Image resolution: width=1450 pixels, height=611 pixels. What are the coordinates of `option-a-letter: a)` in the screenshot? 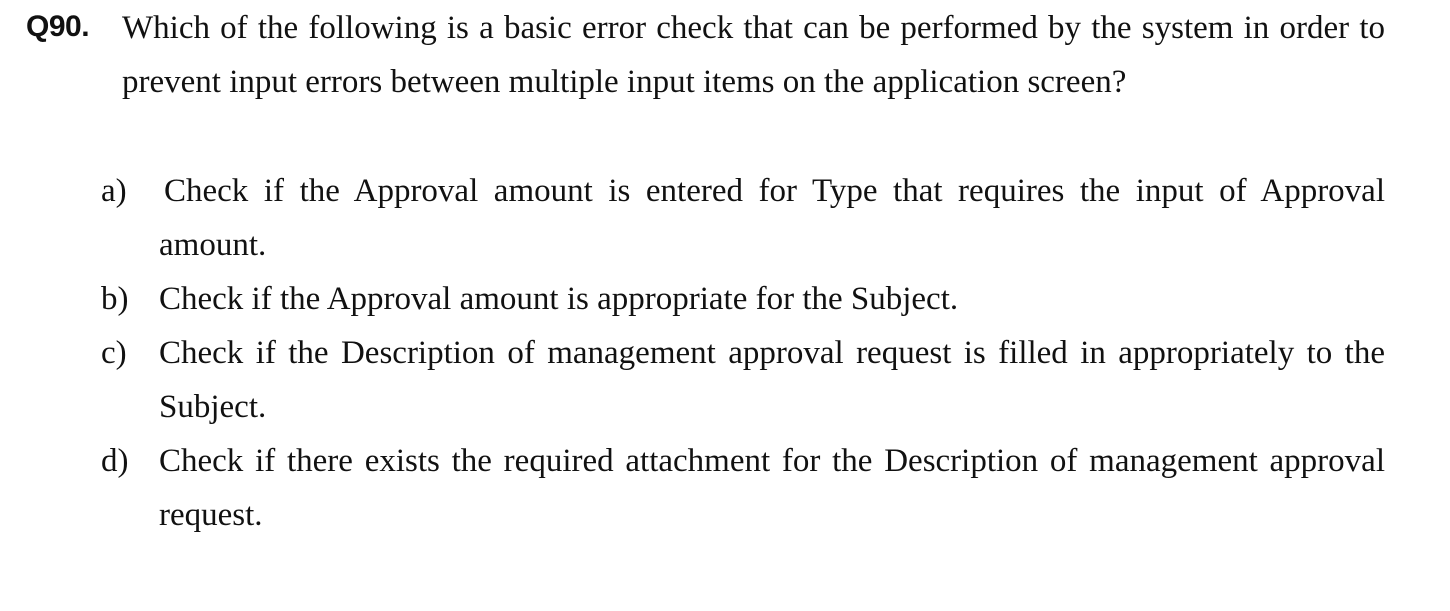 It's located at (114, 191).